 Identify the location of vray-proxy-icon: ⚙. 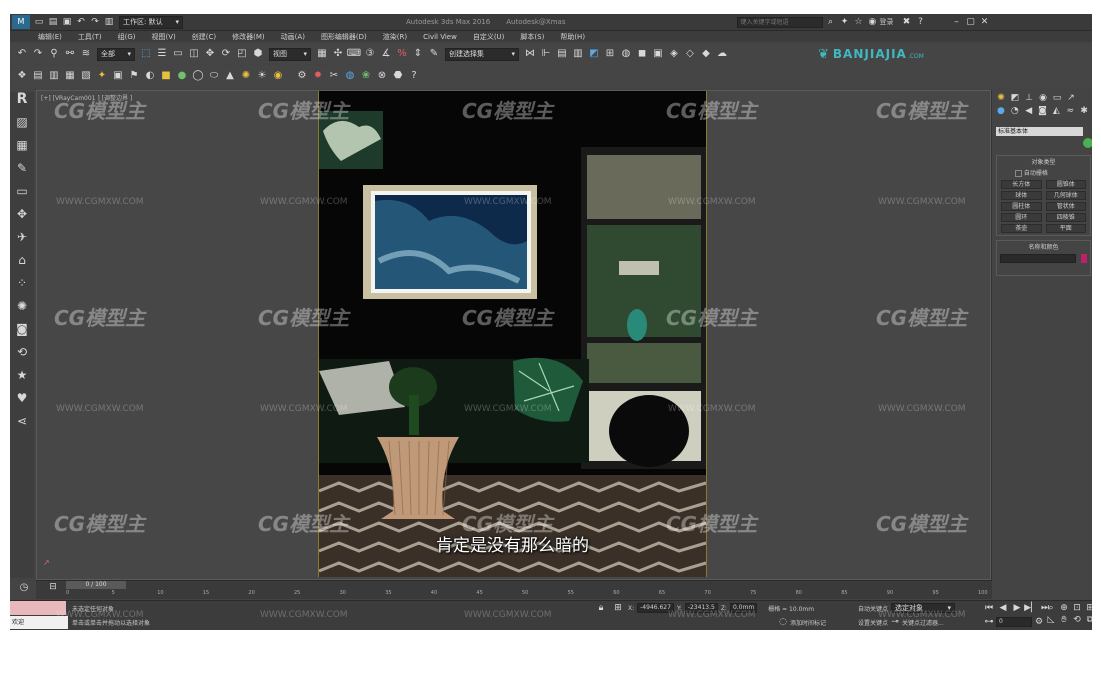
(302, 76).